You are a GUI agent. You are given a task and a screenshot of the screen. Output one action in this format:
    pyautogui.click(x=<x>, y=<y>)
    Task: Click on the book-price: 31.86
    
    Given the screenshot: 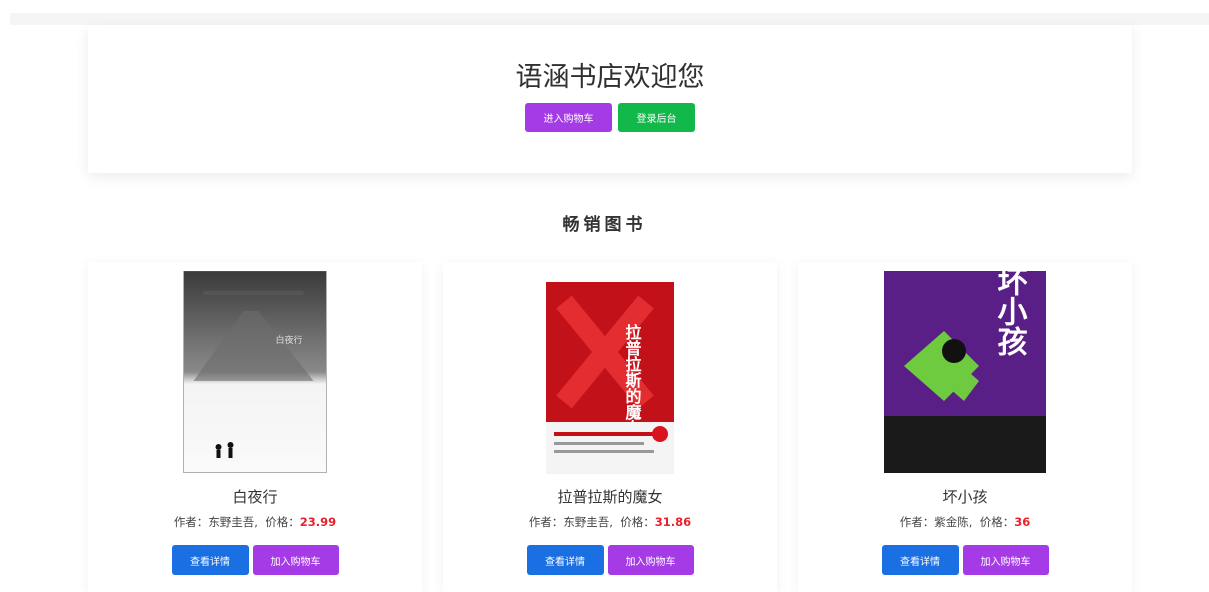 What is the action you would take?
    pyautogui.click(x=673, y=522)
    